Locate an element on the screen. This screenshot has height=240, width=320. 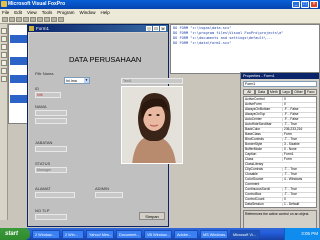
property-name: AlwaysOnTop is located at coordinates (255, 114).